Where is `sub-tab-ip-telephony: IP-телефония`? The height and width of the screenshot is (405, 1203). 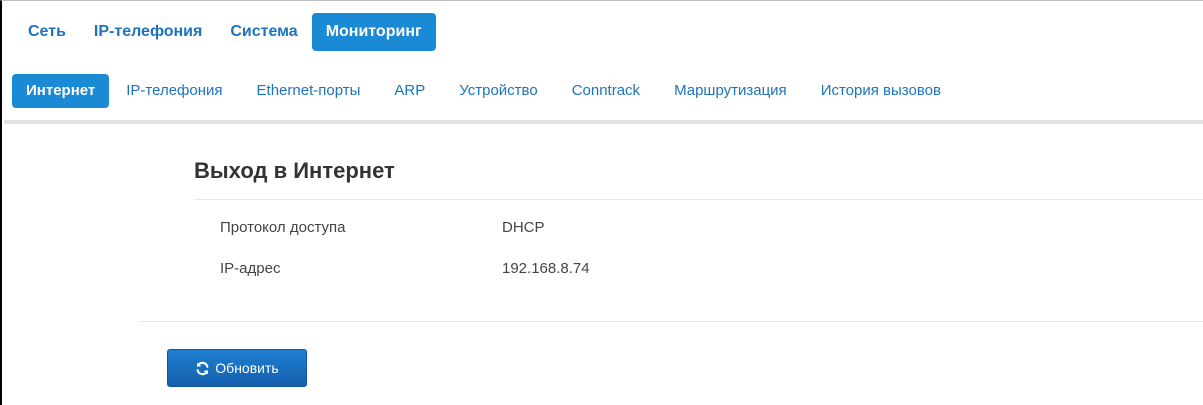
sub-tab-ip-telephony: IP-телефония is located at coordinates (174, 91).